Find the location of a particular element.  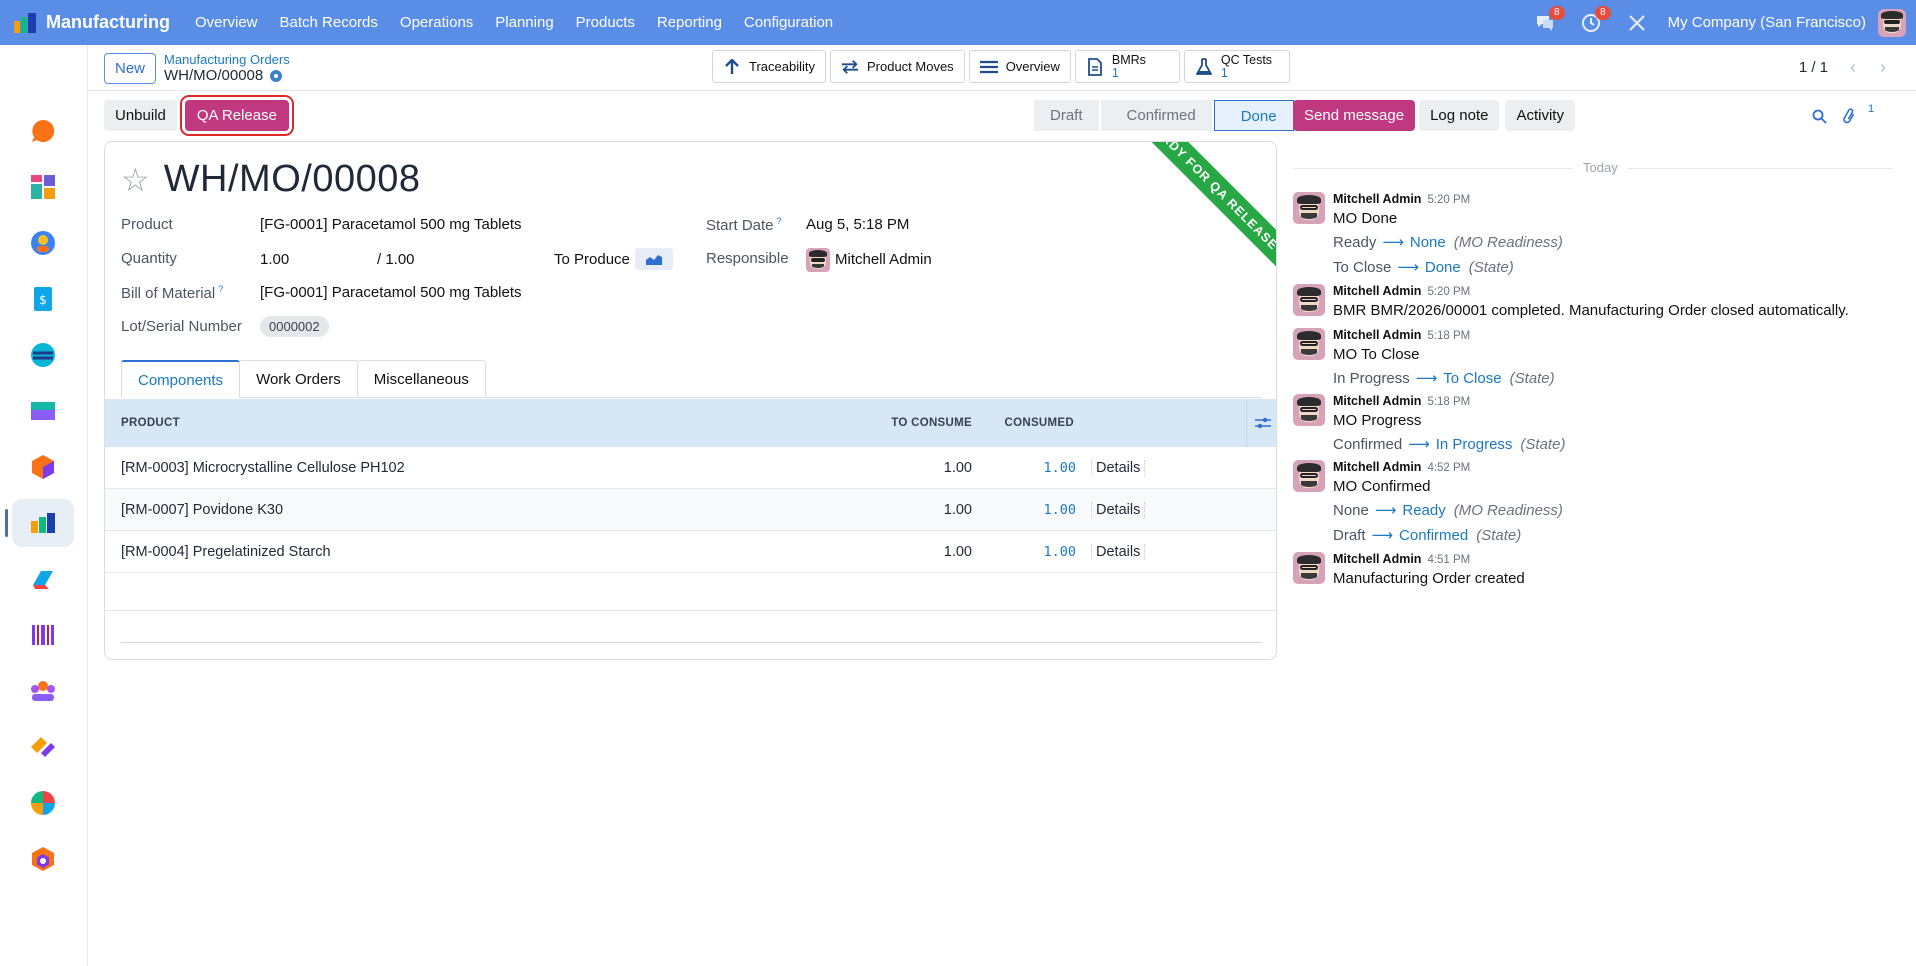

qc-tests-button: QC Tests 1 is located at coordinates (1236, 66).